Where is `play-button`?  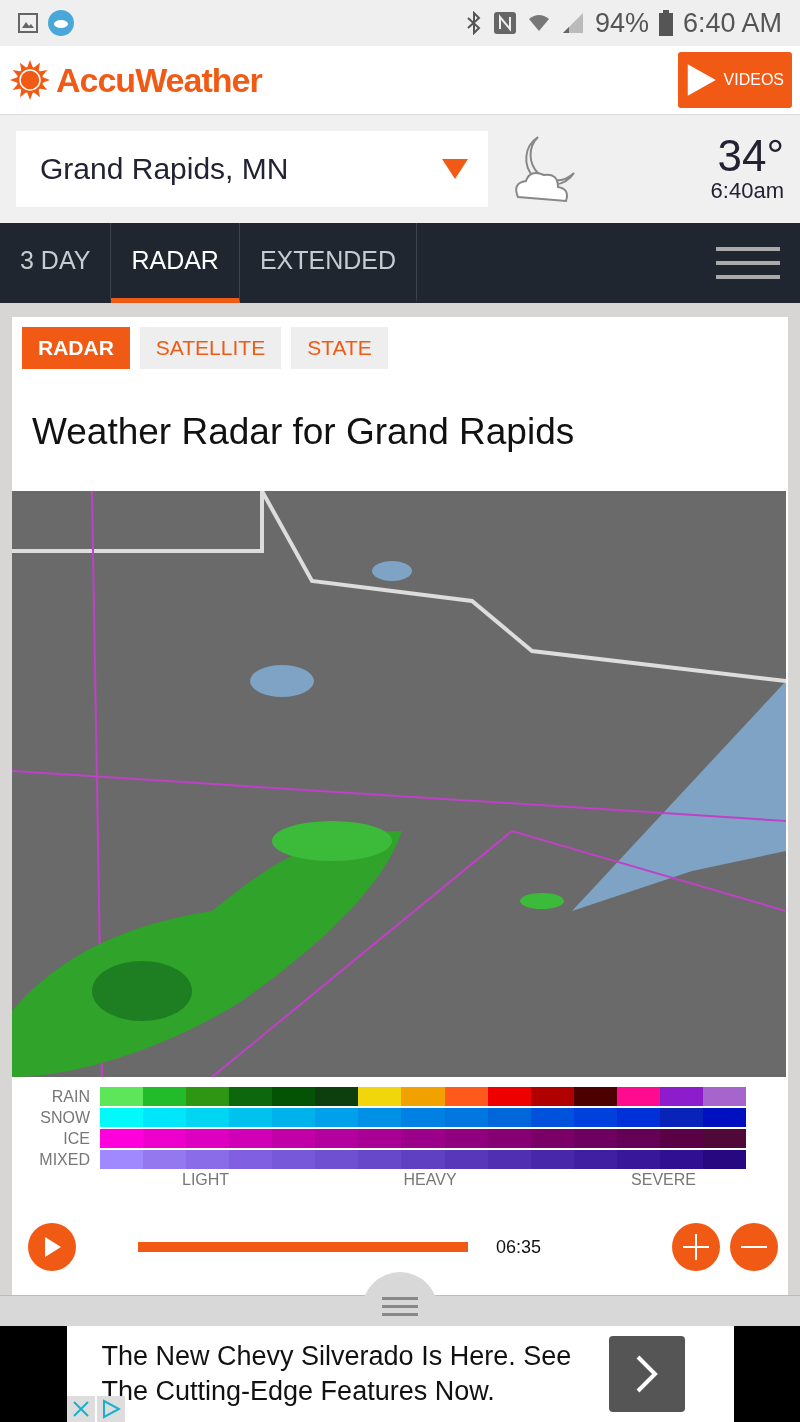 play-button is located at coordinates (52, 1247).